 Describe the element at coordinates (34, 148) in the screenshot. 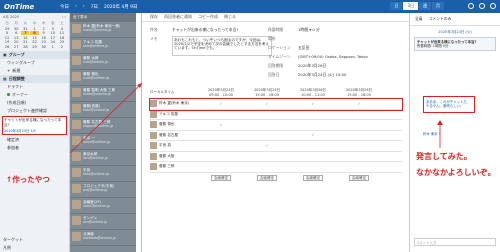

I see `participant-item: 参加者` at that location.